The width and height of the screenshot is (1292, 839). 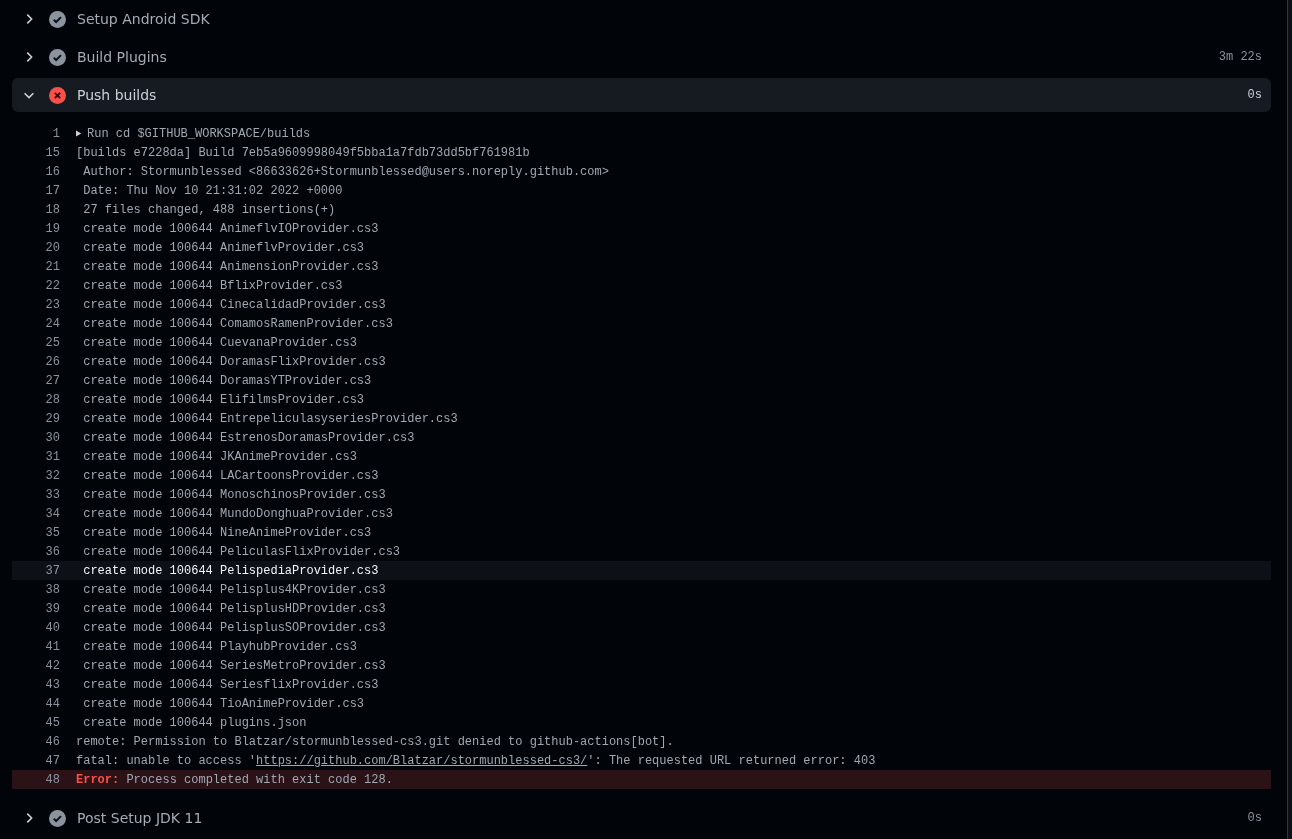 I want to click on log-line: 27 create mode 100644 DoramasYTProvider.cs3, so click(x=641, y=380).